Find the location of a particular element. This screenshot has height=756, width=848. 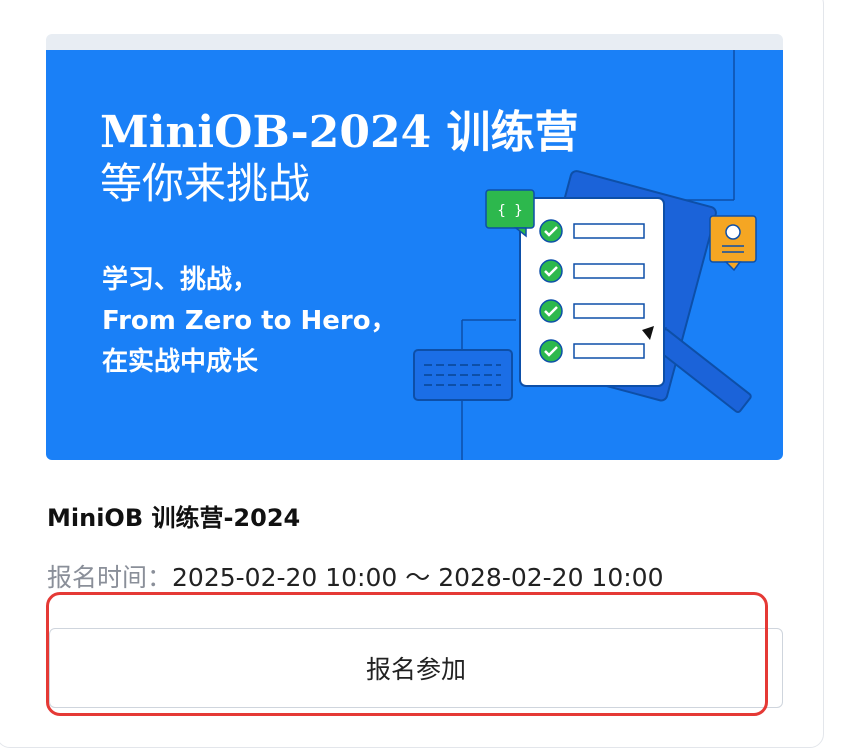

registration-time-value: 2025-02-20 10:00 ～ 2028-02-20 10:00 is located at coordinates (418, 577).